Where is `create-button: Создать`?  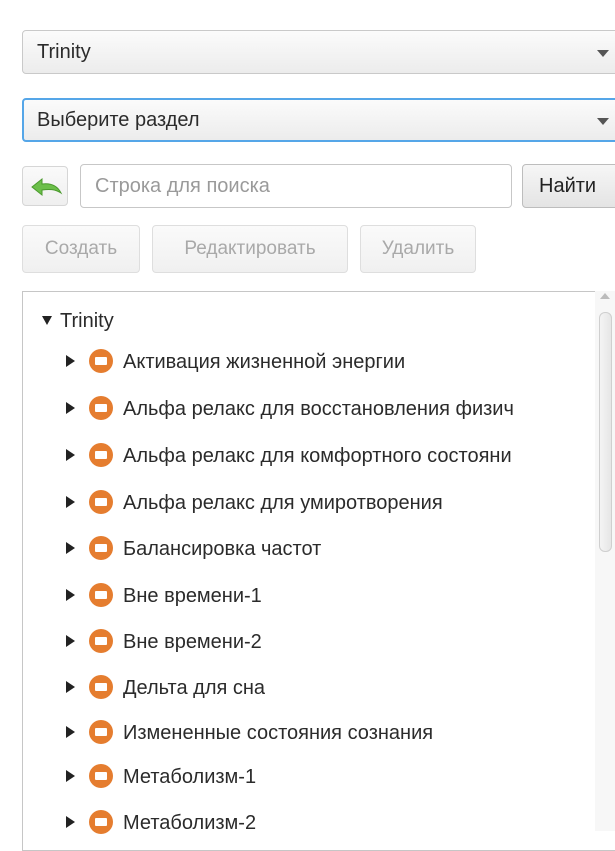
create-button: Создать is located at coordinates (81, 249).